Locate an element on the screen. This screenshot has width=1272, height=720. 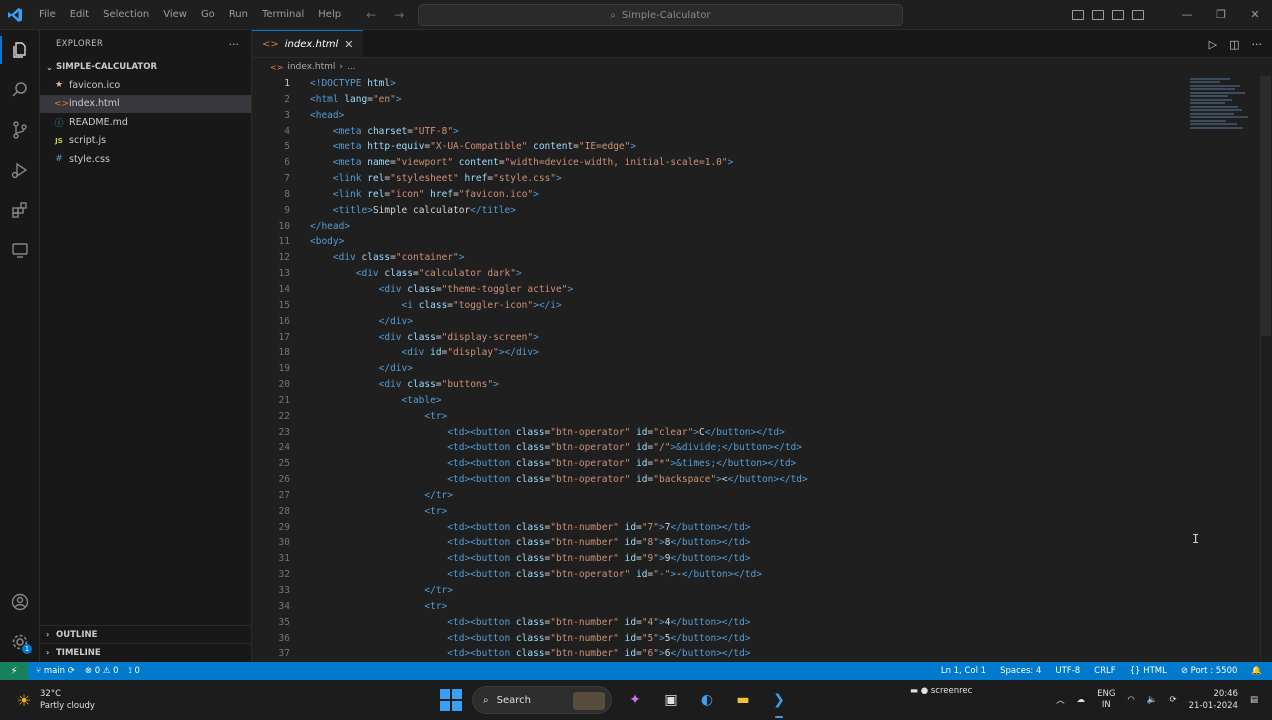
code-line: 18 <div id="display"></div> is located at coordinates (717, 353).